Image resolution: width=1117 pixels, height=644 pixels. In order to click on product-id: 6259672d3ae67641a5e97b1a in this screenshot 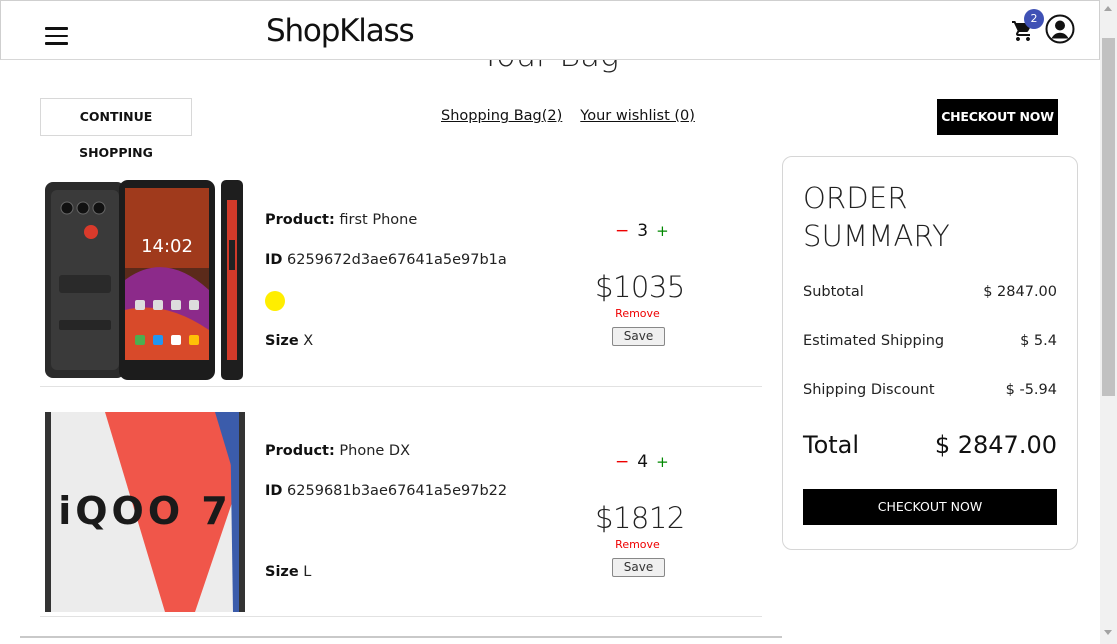, I will do `click(397, 260)`.